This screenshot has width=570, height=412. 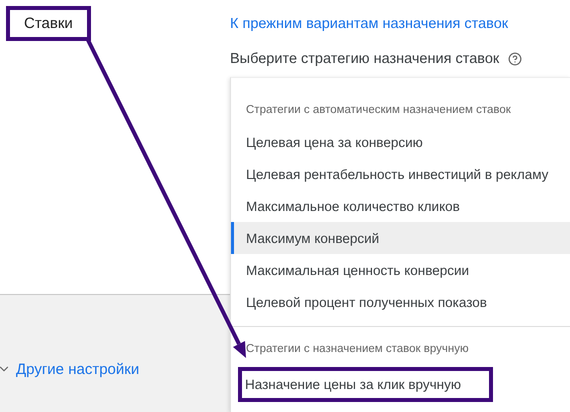 I want to click on strategy-prompt: Выберите стратегию назначения ставок, so click(x=365, y=59).